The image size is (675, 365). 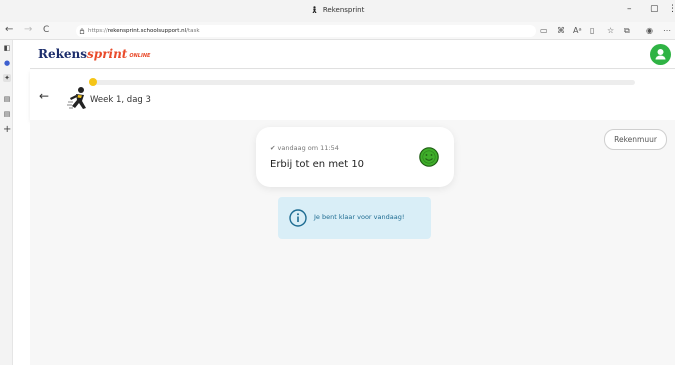 What do you see at coordinates (667, 30) in the screenshot?
I see `browser-menu-icon: ⋯` at bounding box center [667, 30].